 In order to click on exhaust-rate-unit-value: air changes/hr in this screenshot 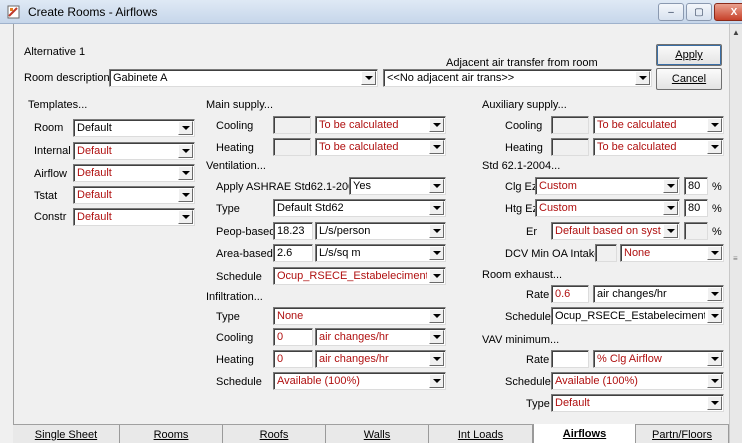, I will do `click(632, 294)`.